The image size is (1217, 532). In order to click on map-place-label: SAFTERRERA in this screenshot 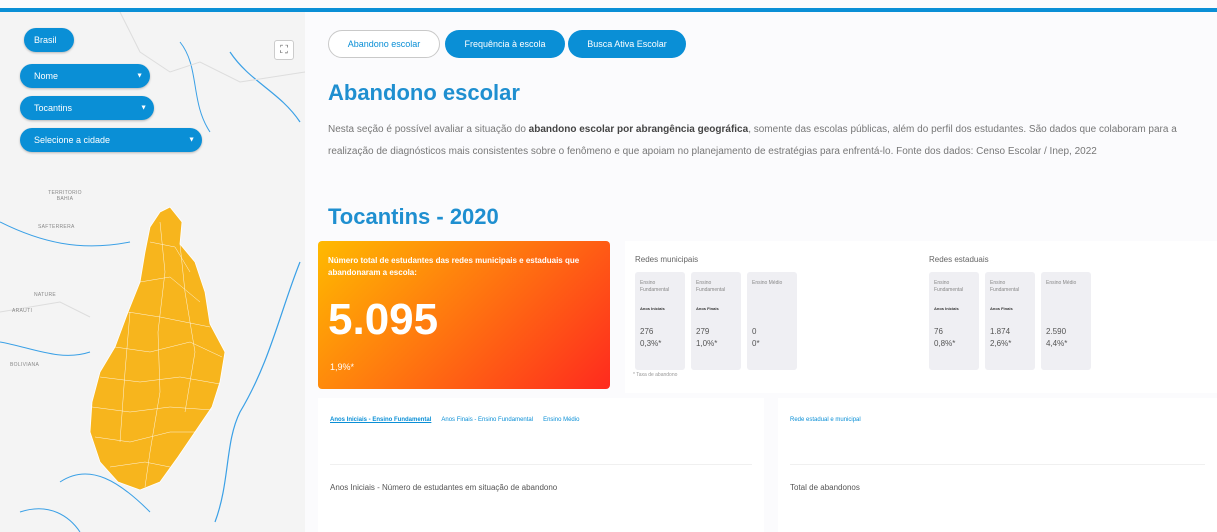, I will do `click(56, 227)`.